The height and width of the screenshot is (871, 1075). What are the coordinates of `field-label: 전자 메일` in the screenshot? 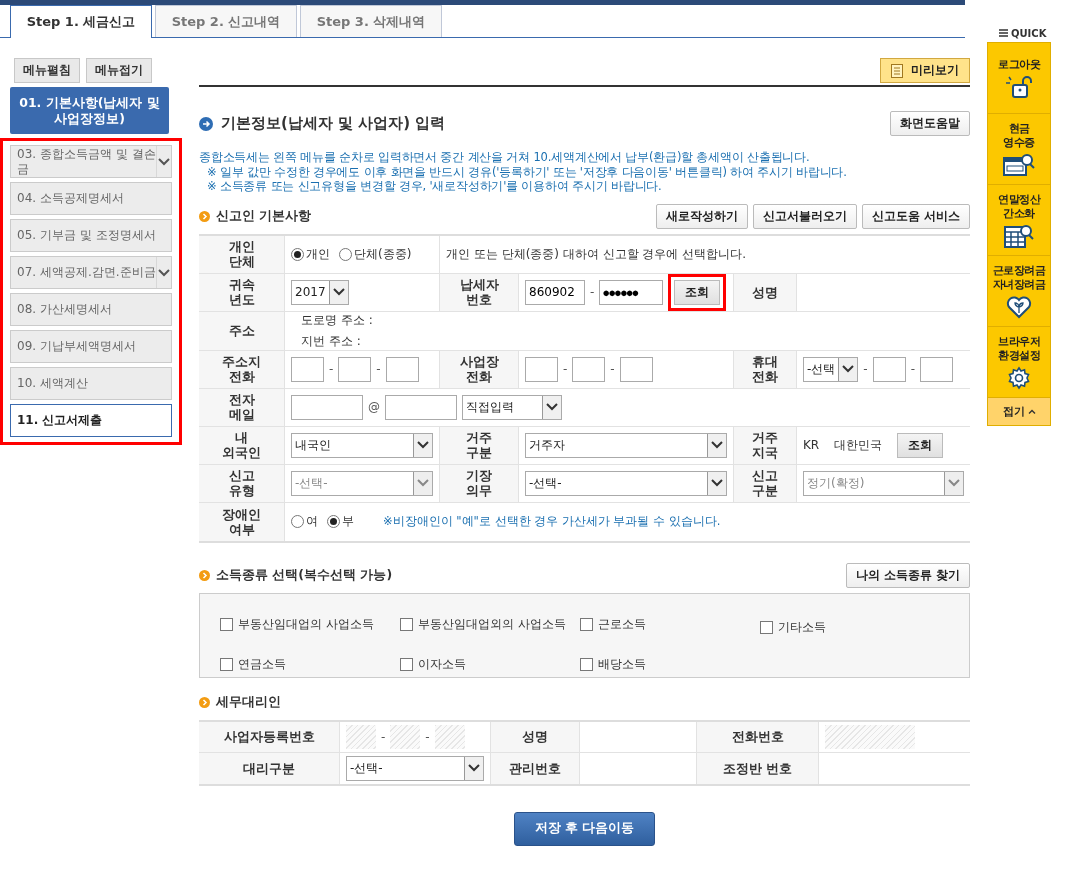 It's located at (242, 407).